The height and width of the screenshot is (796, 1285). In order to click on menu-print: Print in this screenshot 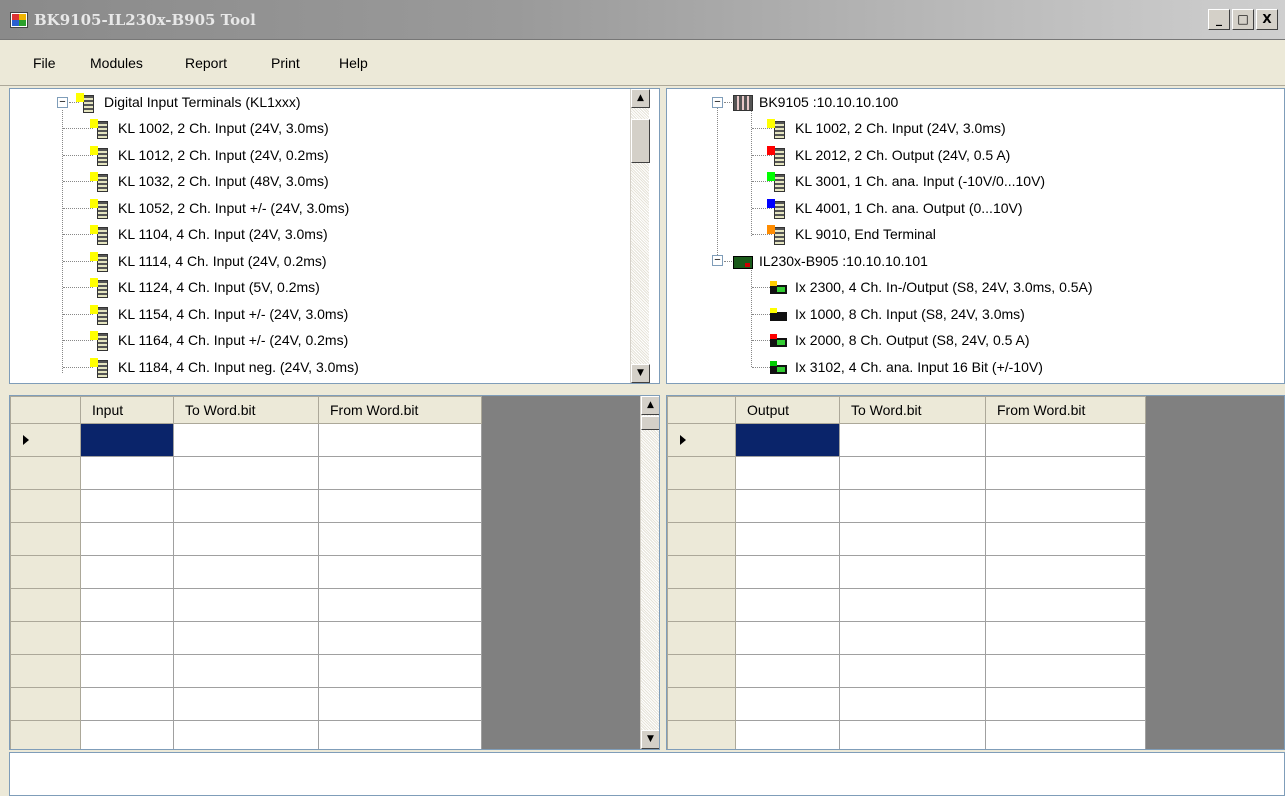, I will do `click(285, 63)`.